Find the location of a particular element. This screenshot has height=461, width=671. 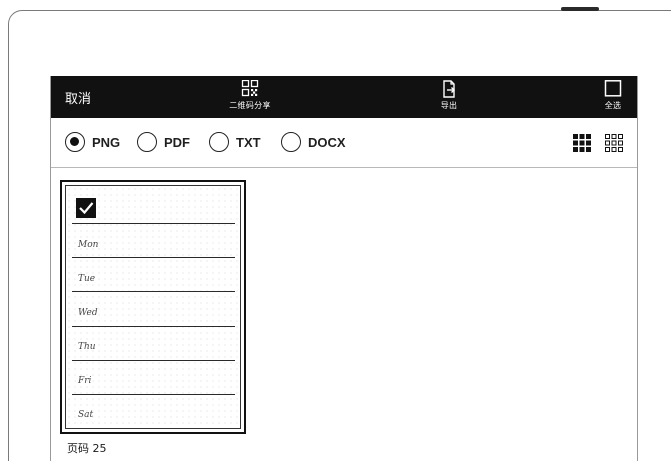

export-button: 导出 is located at coordinates (449, 95).